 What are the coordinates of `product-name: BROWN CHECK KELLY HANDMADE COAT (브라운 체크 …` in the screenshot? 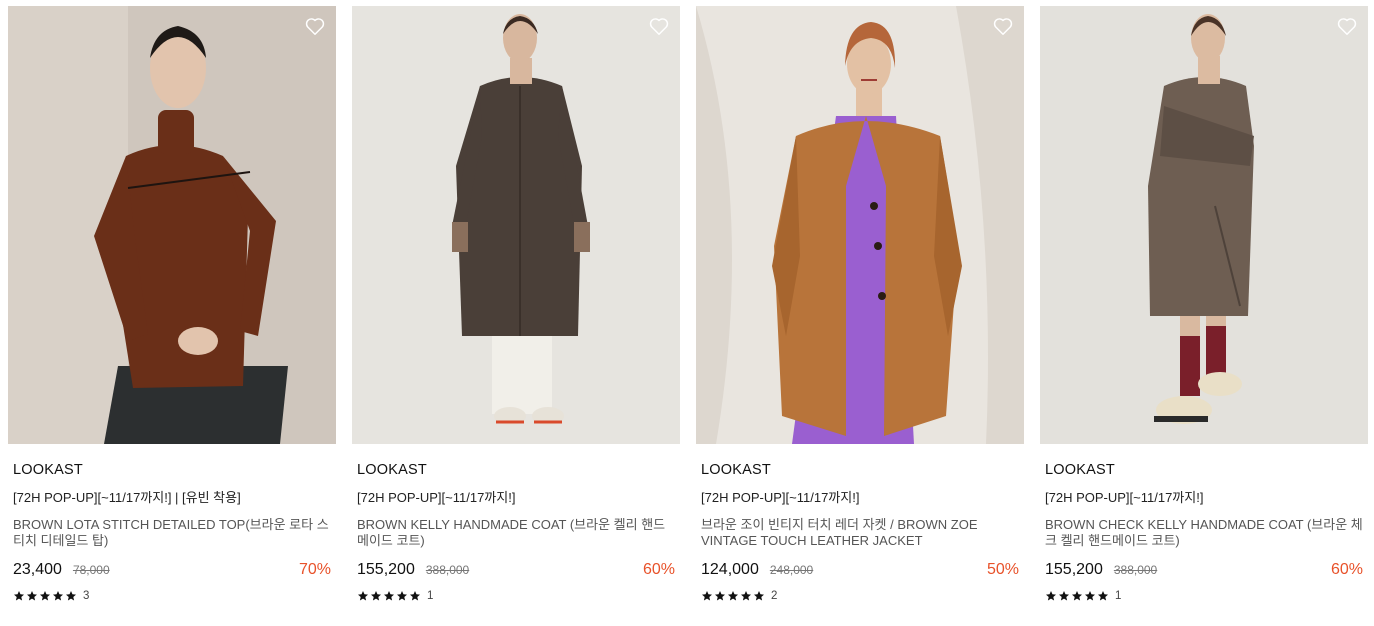 It's located at (1204, 533).